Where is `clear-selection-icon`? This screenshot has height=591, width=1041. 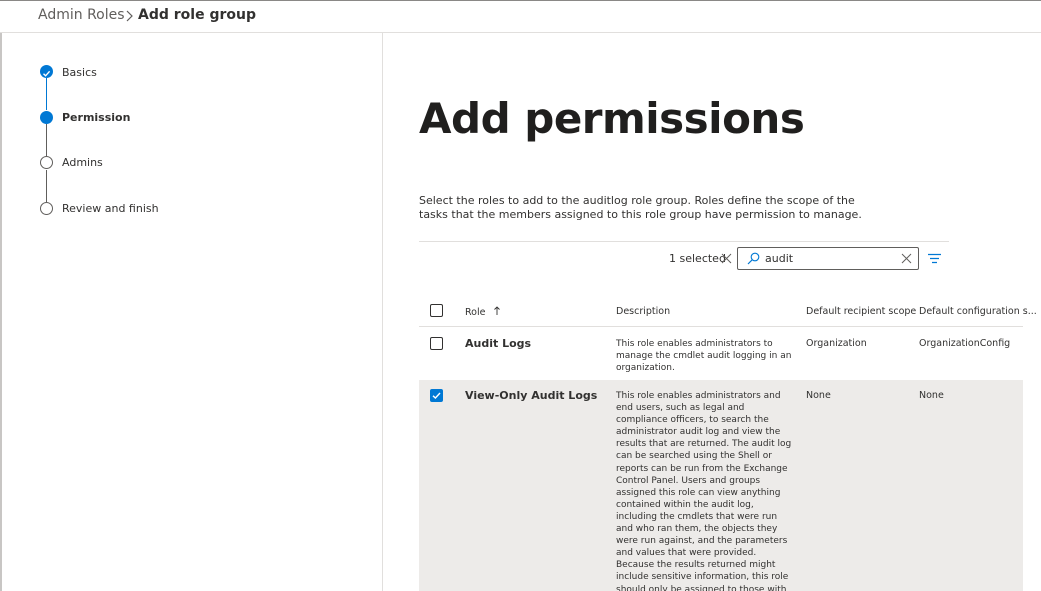
clear-selection-icon is located at coordinates (726, 258).